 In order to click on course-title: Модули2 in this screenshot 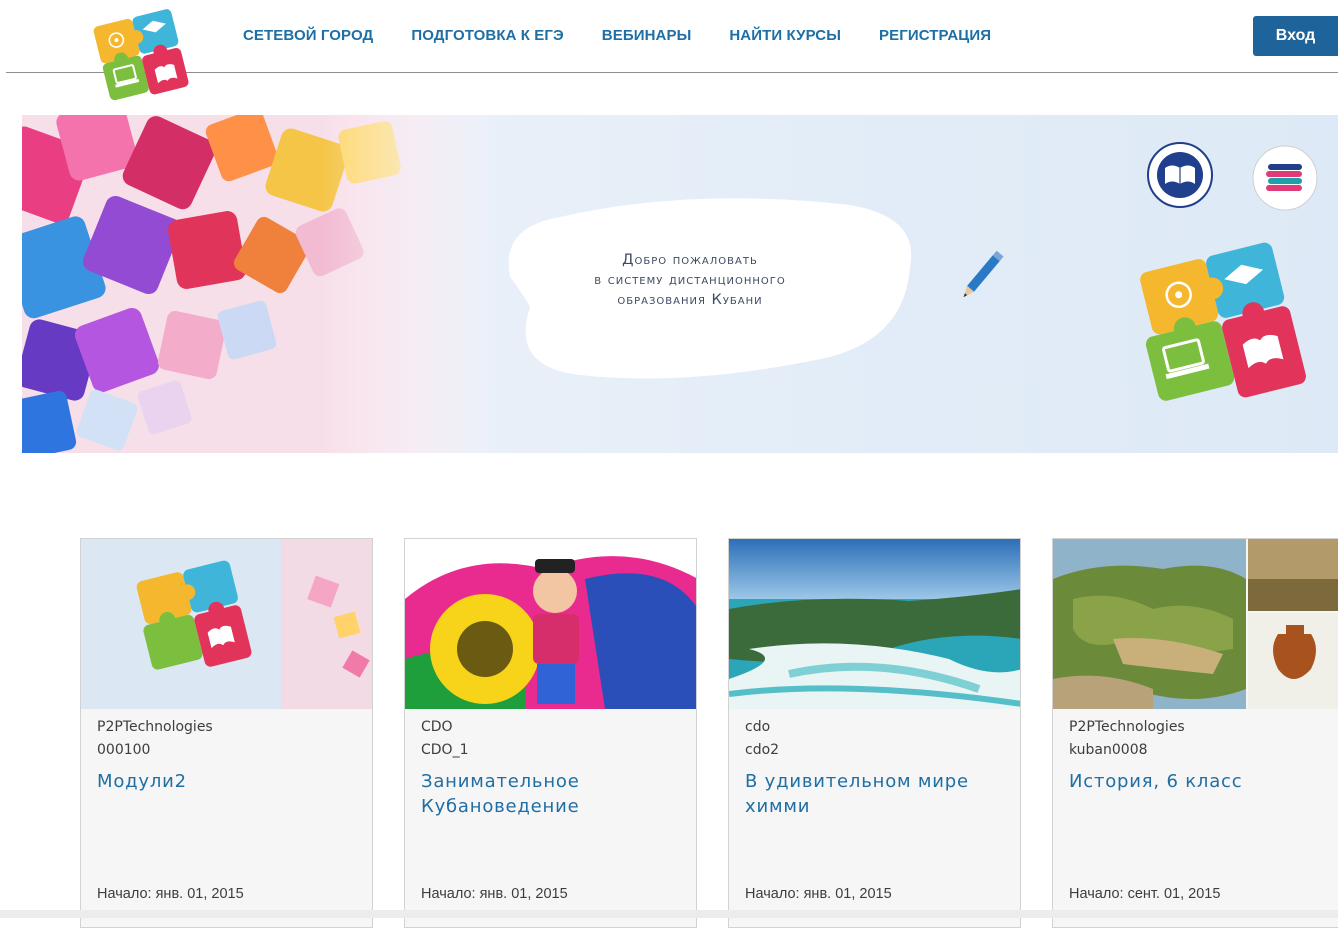, I will do `click(228, 781)`.